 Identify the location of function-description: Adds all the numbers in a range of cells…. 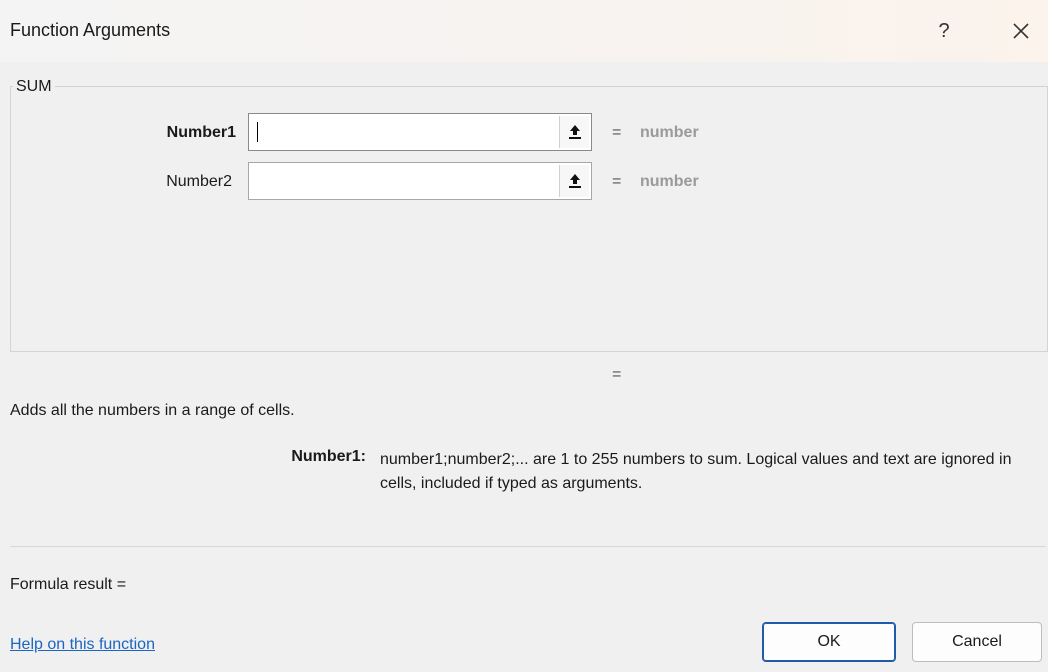
(152, 410).